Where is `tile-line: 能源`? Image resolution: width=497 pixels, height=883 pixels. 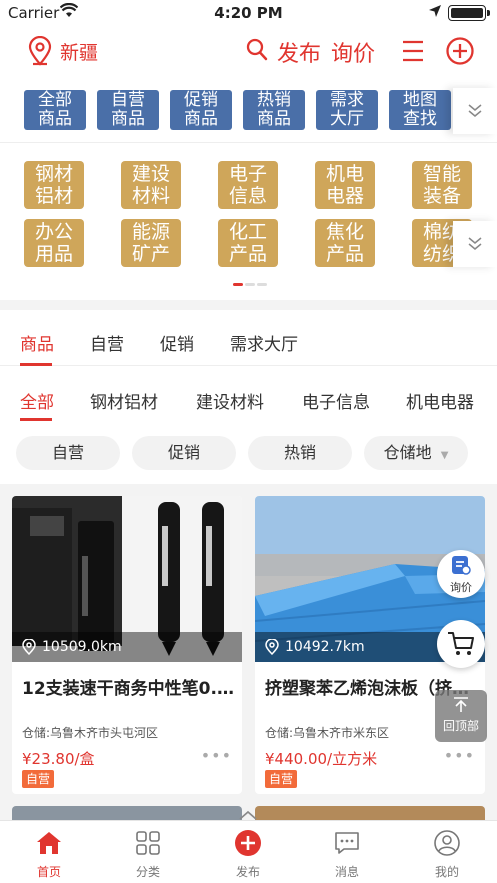 tile-line: 能源 is located at coordinates (150, 232).